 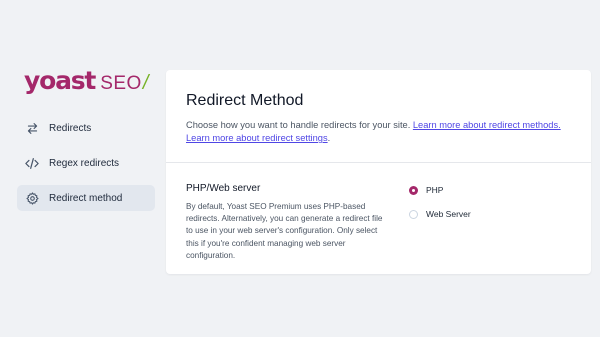 I want to click on logo-wordmark: yoast, so click(x=60, y=80).